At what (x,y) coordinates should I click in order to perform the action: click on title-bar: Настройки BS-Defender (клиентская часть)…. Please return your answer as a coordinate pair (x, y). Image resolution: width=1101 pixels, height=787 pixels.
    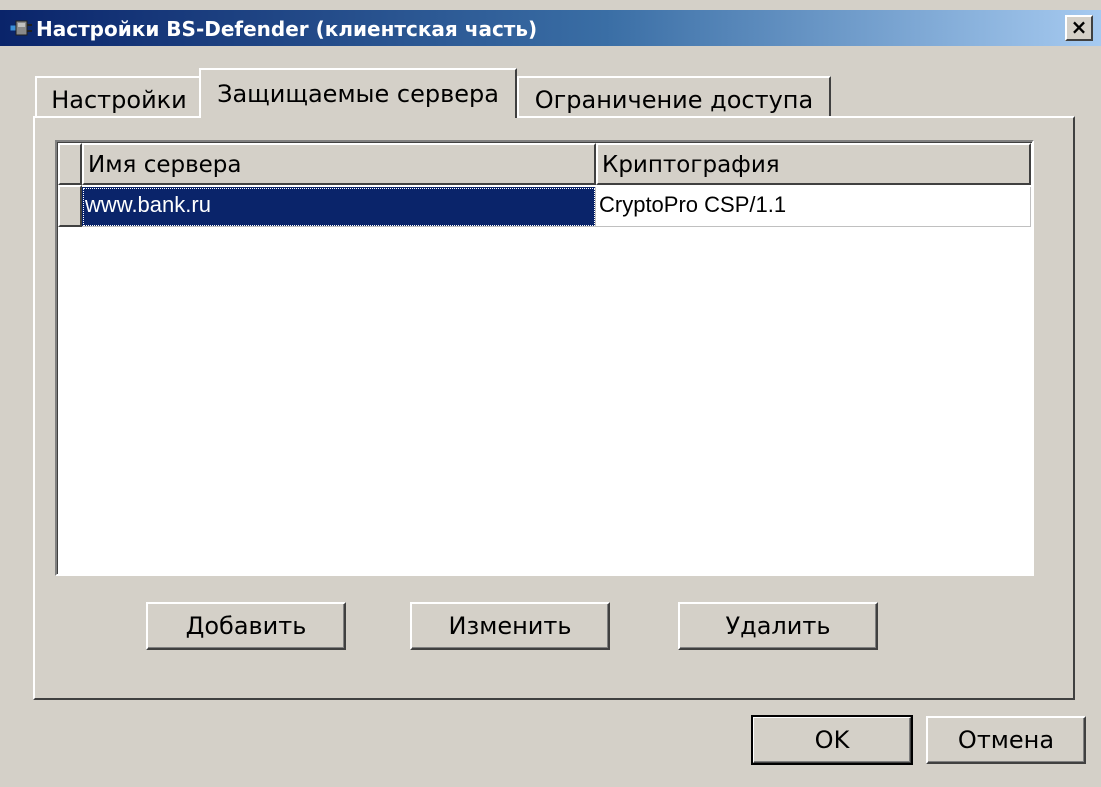
    Looking at the image, I should click on (550, 28).